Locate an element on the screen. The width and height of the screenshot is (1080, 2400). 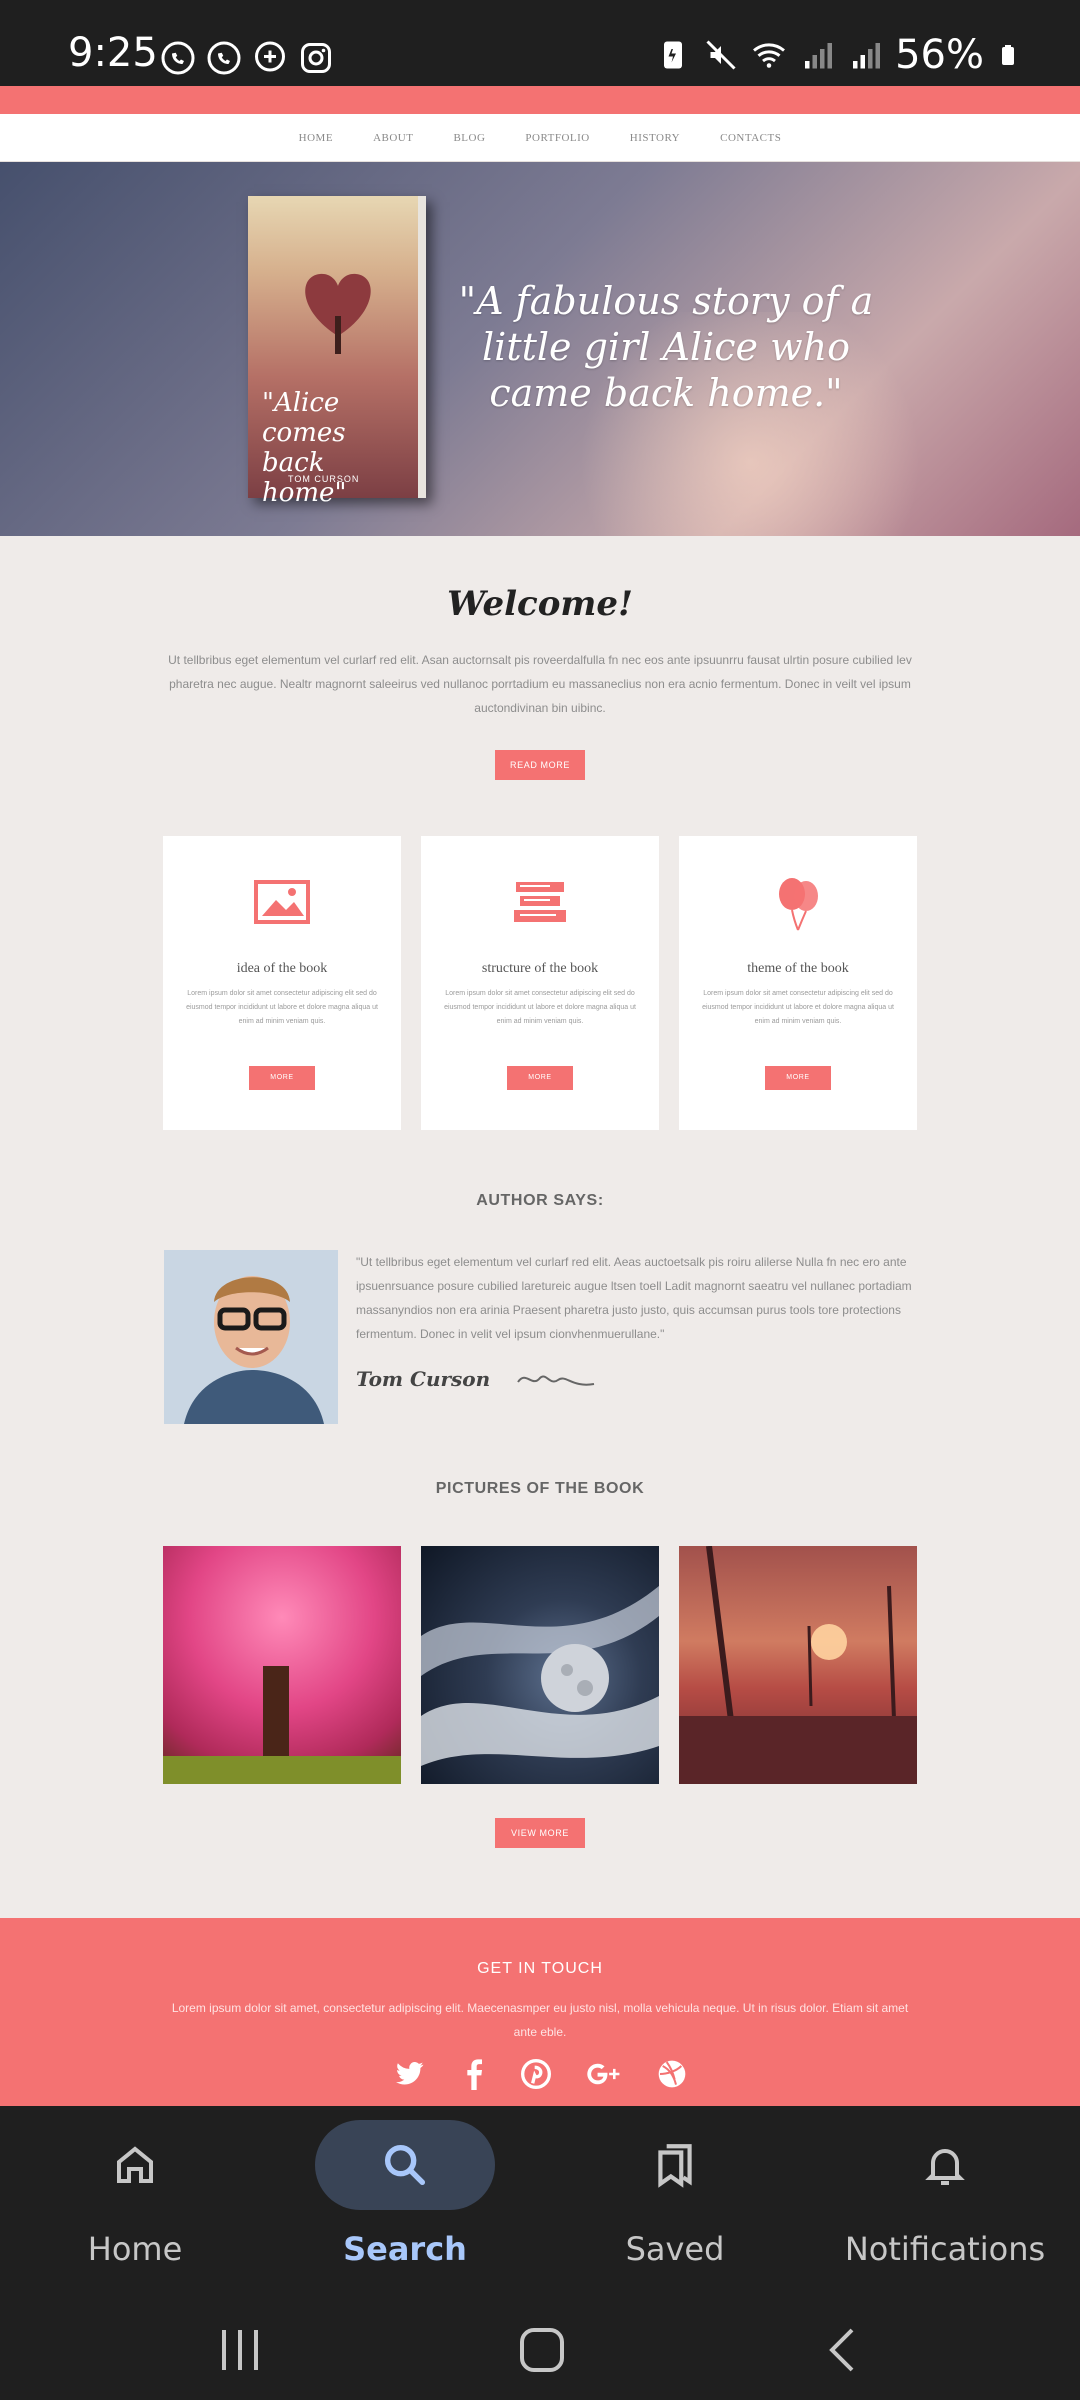
view-more-wrap: VIEW MORE is located at coordinates (540, 1833).